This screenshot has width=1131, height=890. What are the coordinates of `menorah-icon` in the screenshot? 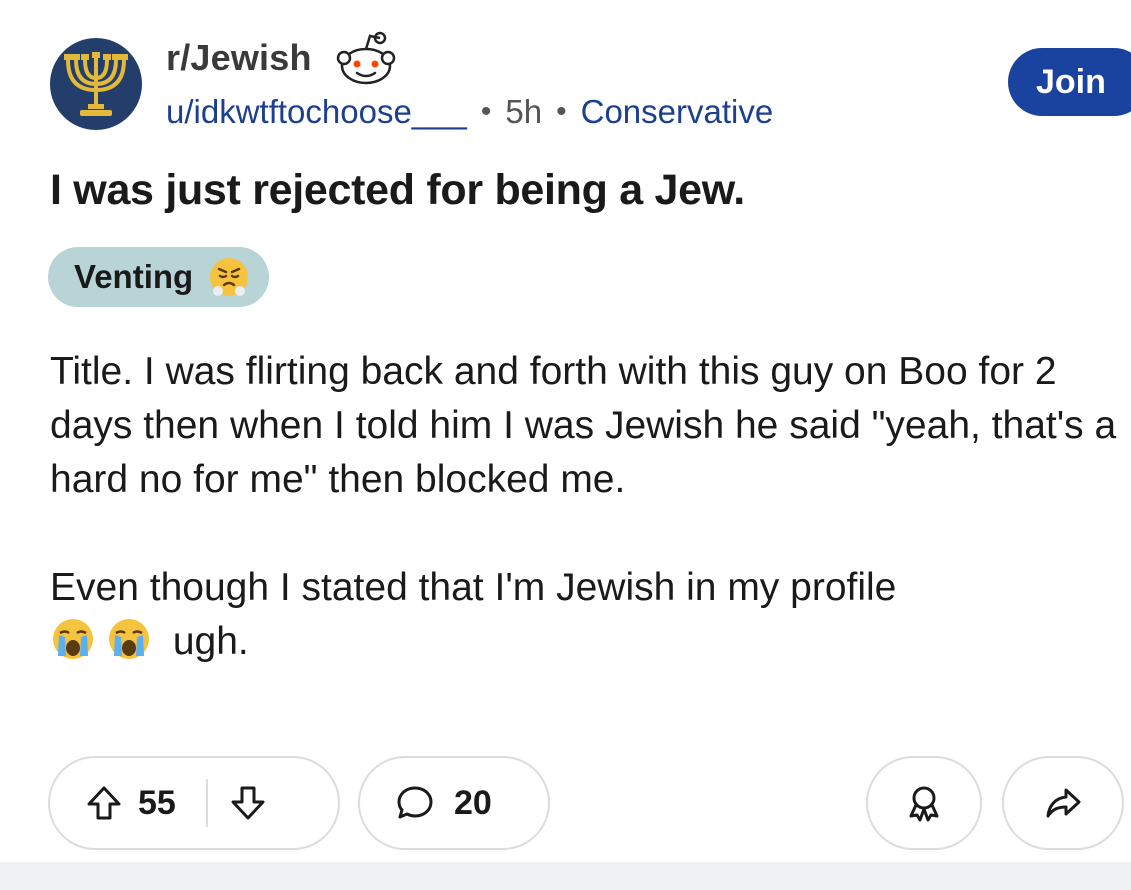 It's located at (96, 84).